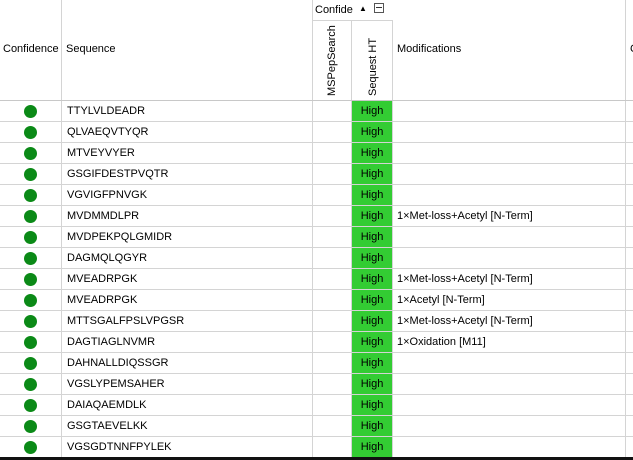 The height and width of the screenshot is (460, 633). What do you see at coordinates (187, 216) in the screenshot?
I see `sequence-cell: MVDMMDLPR` at bounding box center [187, 216].